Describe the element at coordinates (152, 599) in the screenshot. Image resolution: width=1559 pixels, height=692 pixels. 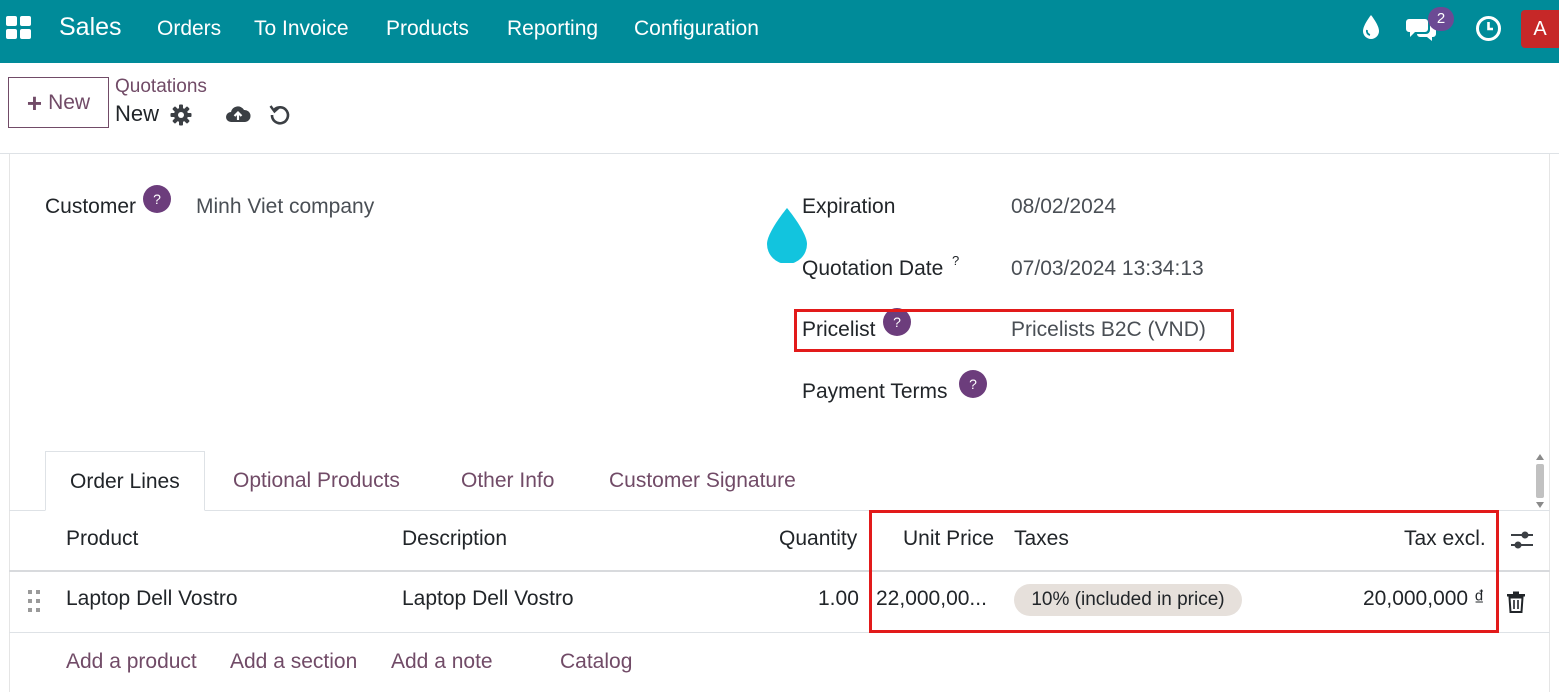
I see `row-product: Laptop Dell Vostro` at that location.